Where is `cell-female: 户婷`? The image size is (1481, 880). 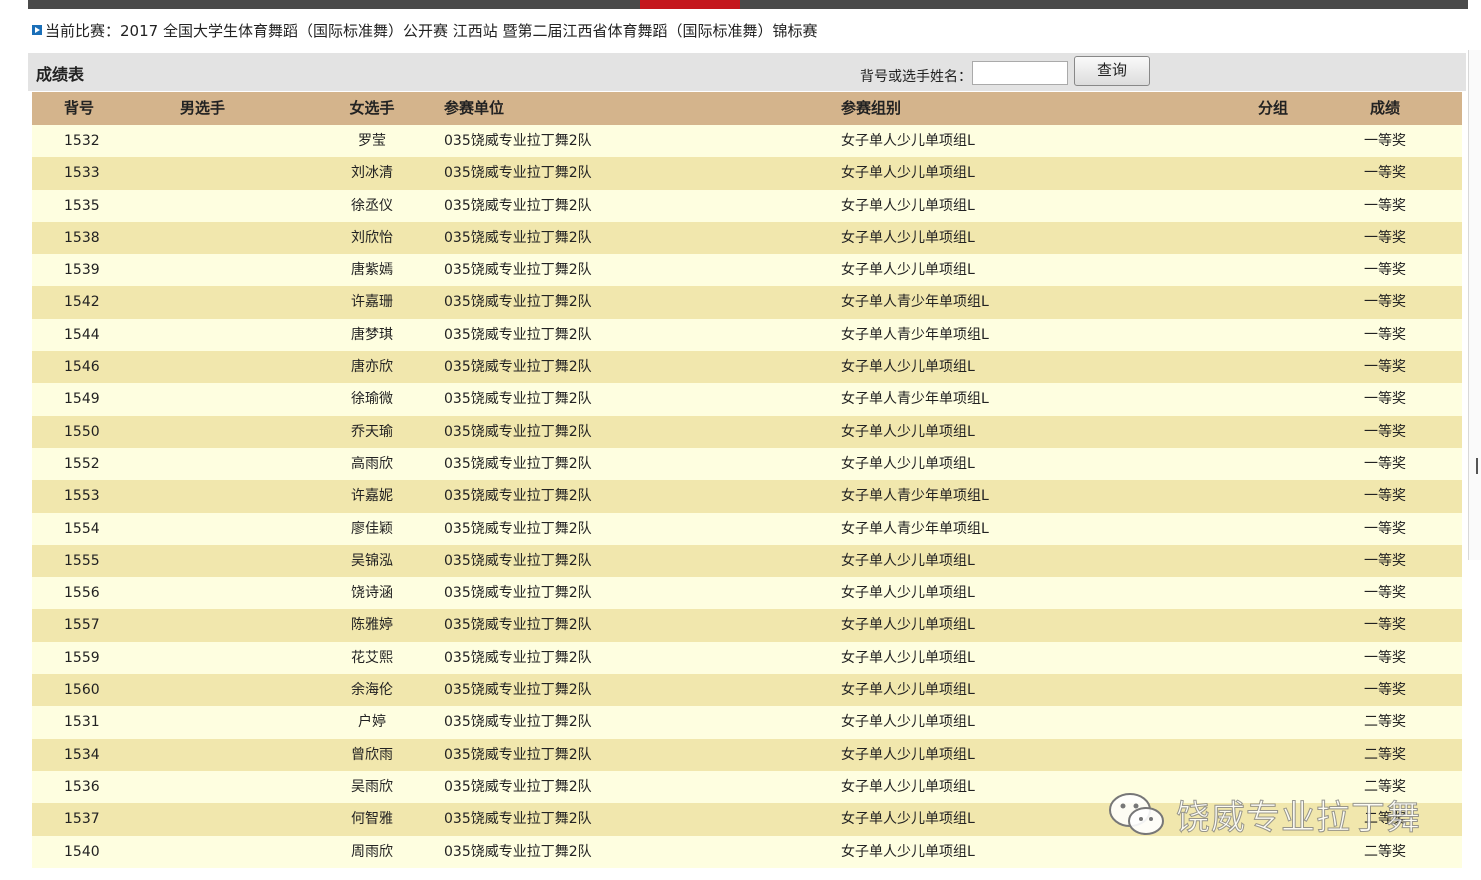
cell-female: 户婷 is located at coordinates (372, 722).